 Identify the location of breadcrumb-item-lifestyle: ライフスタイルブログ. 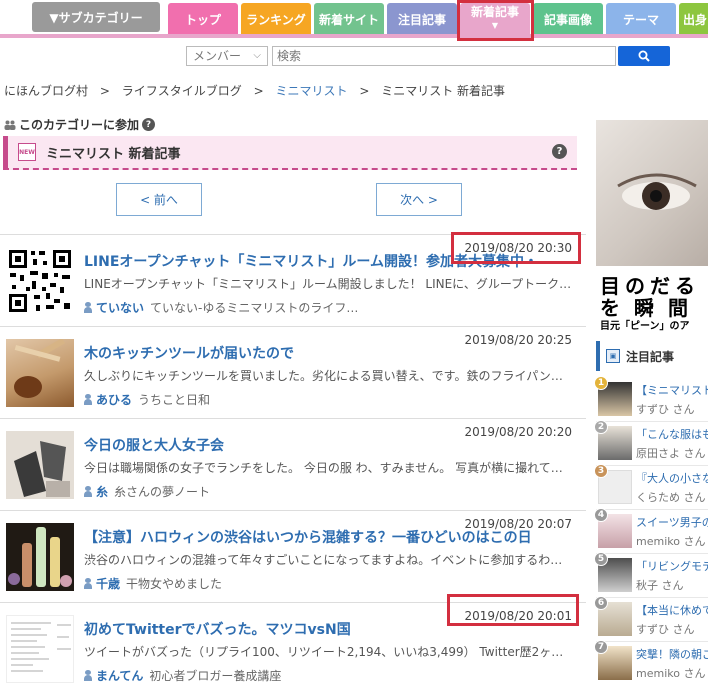
(182, 91).